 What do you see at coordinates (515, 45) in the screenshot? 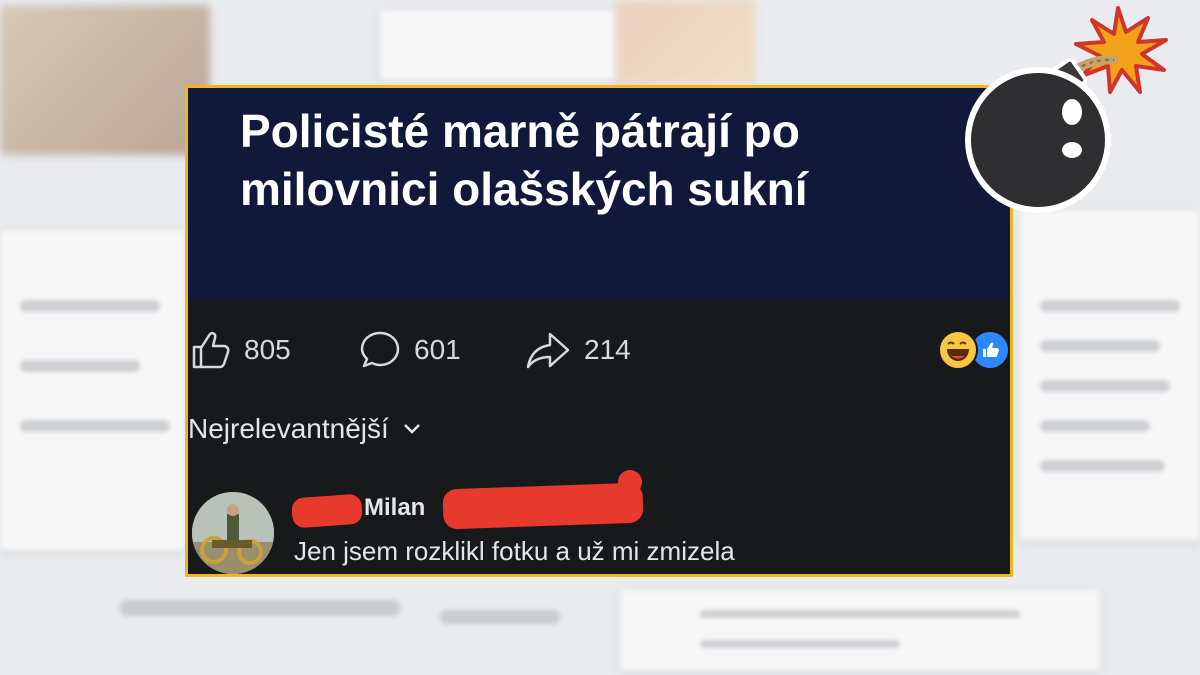
I see `bg-card-top-center` at bounding box center [515, 45].